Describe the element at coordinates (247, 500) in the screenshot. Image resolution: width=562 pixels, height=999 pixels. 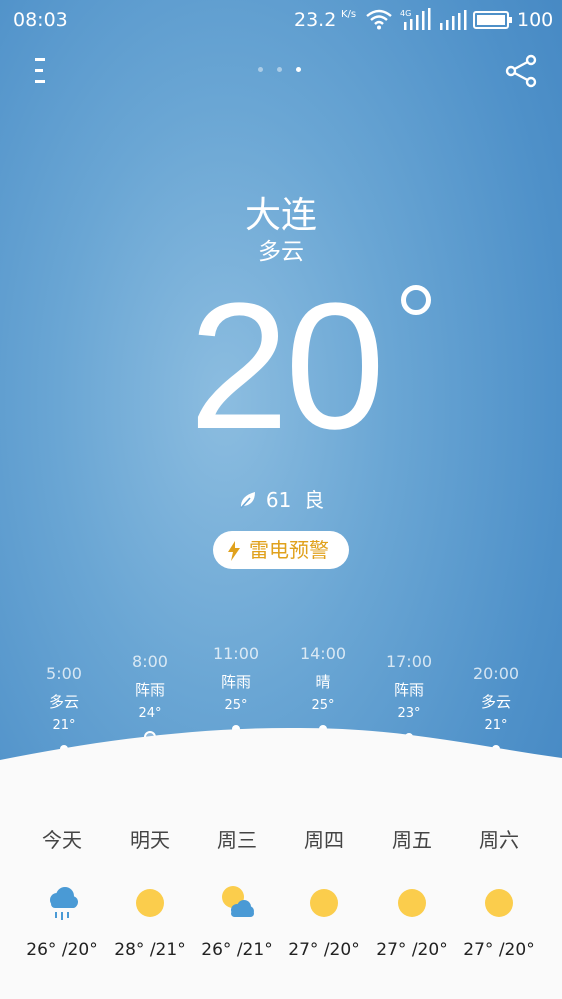
I see `leaf-icon` at that location.